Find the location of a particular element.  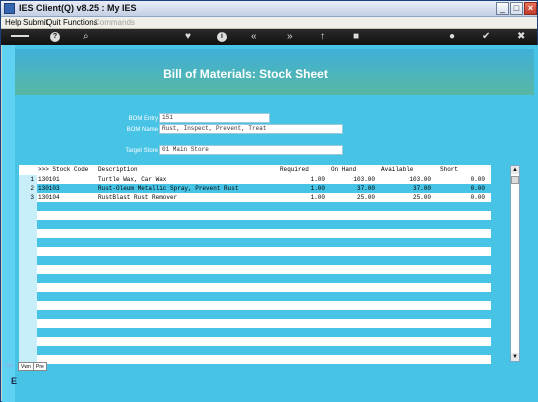

tab-vwn: Vwn is located at coordinates (26, 366).